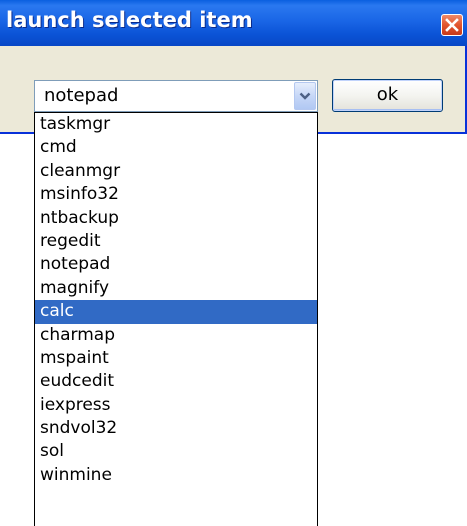 The image size is (467, 526). I want to click on item-select-combobox: notepad, so click(176, 96).